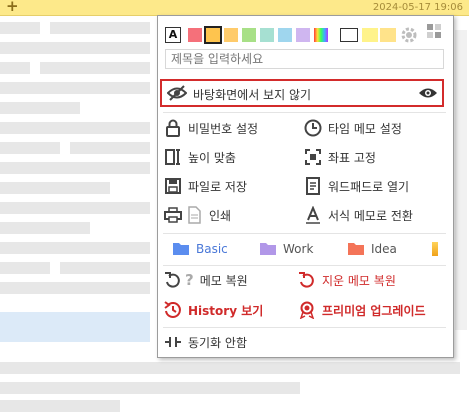  Describe the element at coordinates (428, 93) in the screenshot. I see `eye-icon` at that location.